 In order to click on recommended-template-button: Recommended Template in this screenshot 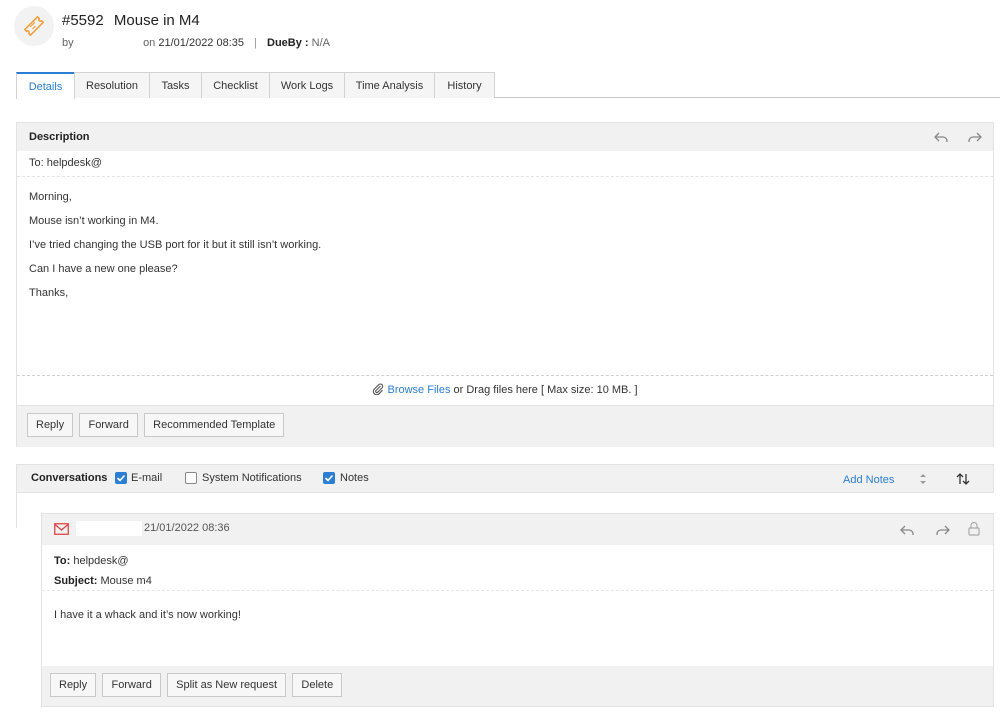, I will do `click(214, 425)`.